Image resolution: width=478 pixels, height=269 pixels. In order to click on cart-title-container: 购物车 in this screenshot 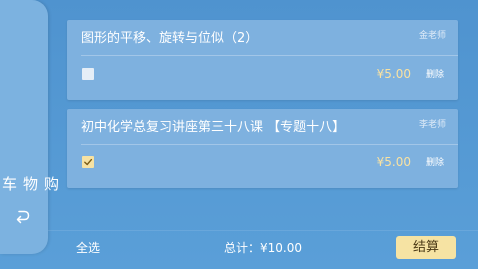, I will do `click(30, 140)`.